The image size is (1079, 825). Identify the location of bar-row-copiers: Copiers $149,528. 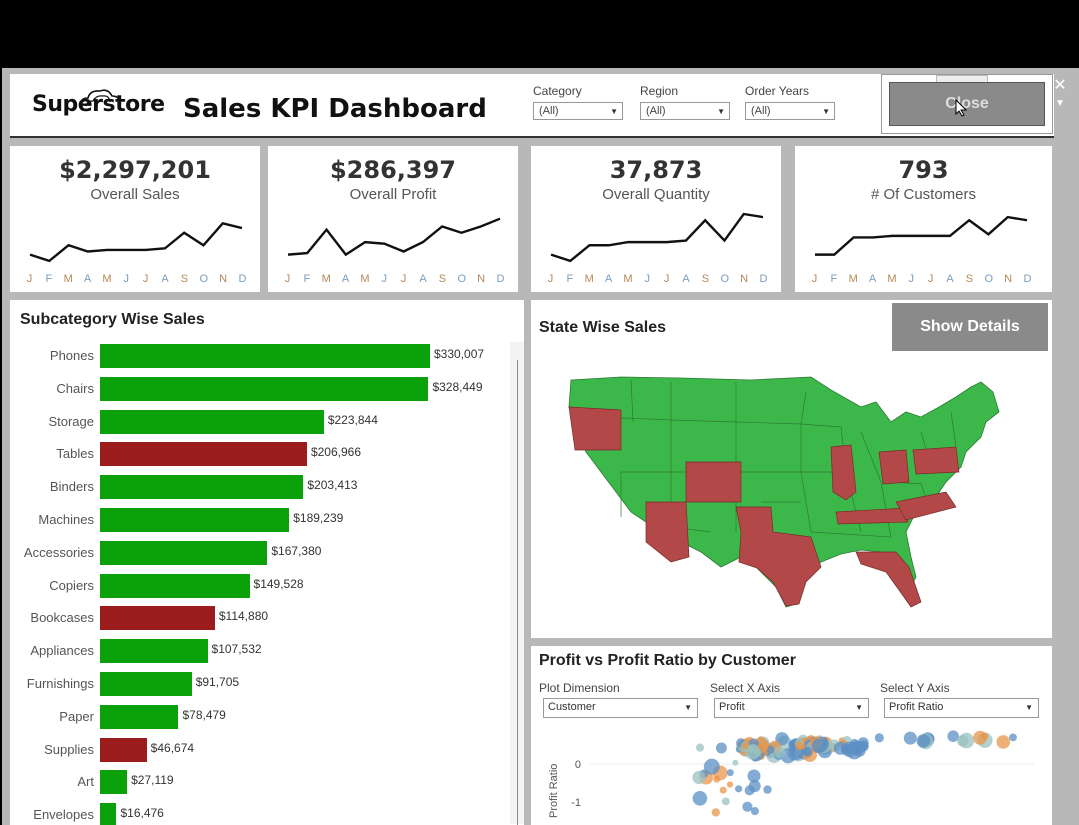
(260, 585).